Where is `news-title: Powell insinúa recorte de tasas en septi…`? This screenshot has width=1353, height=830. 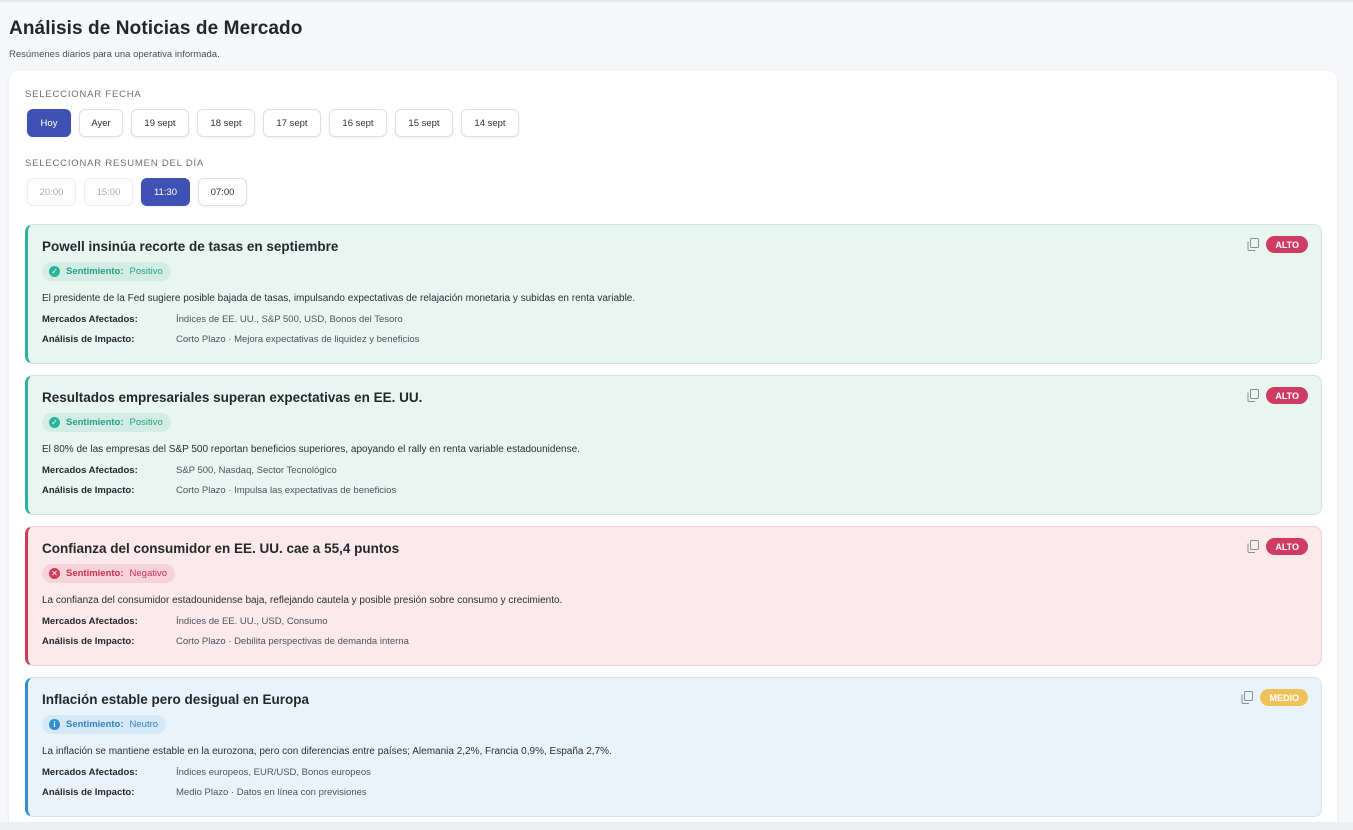 news-title: Powell insinúa recorte de tasas en septi… is located at coordinates (190, 246).